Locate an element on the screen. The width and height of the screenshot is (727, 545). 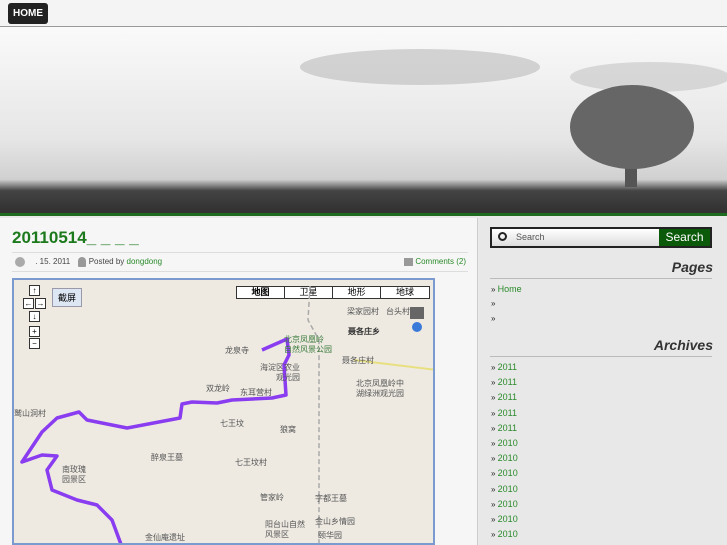
map-label: 台头村 is located at coordinates (398, 311).